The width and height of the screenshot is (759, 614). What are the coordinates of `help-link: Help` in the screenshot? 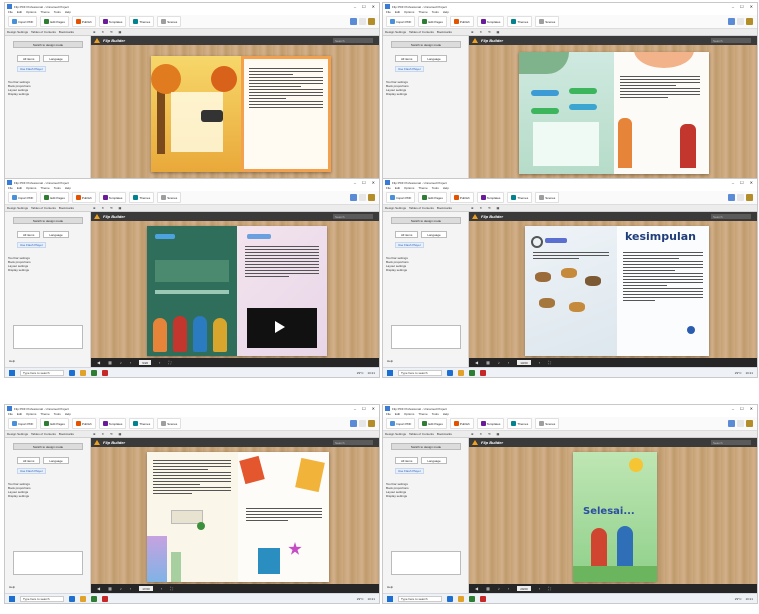 It's located at (12, 361).